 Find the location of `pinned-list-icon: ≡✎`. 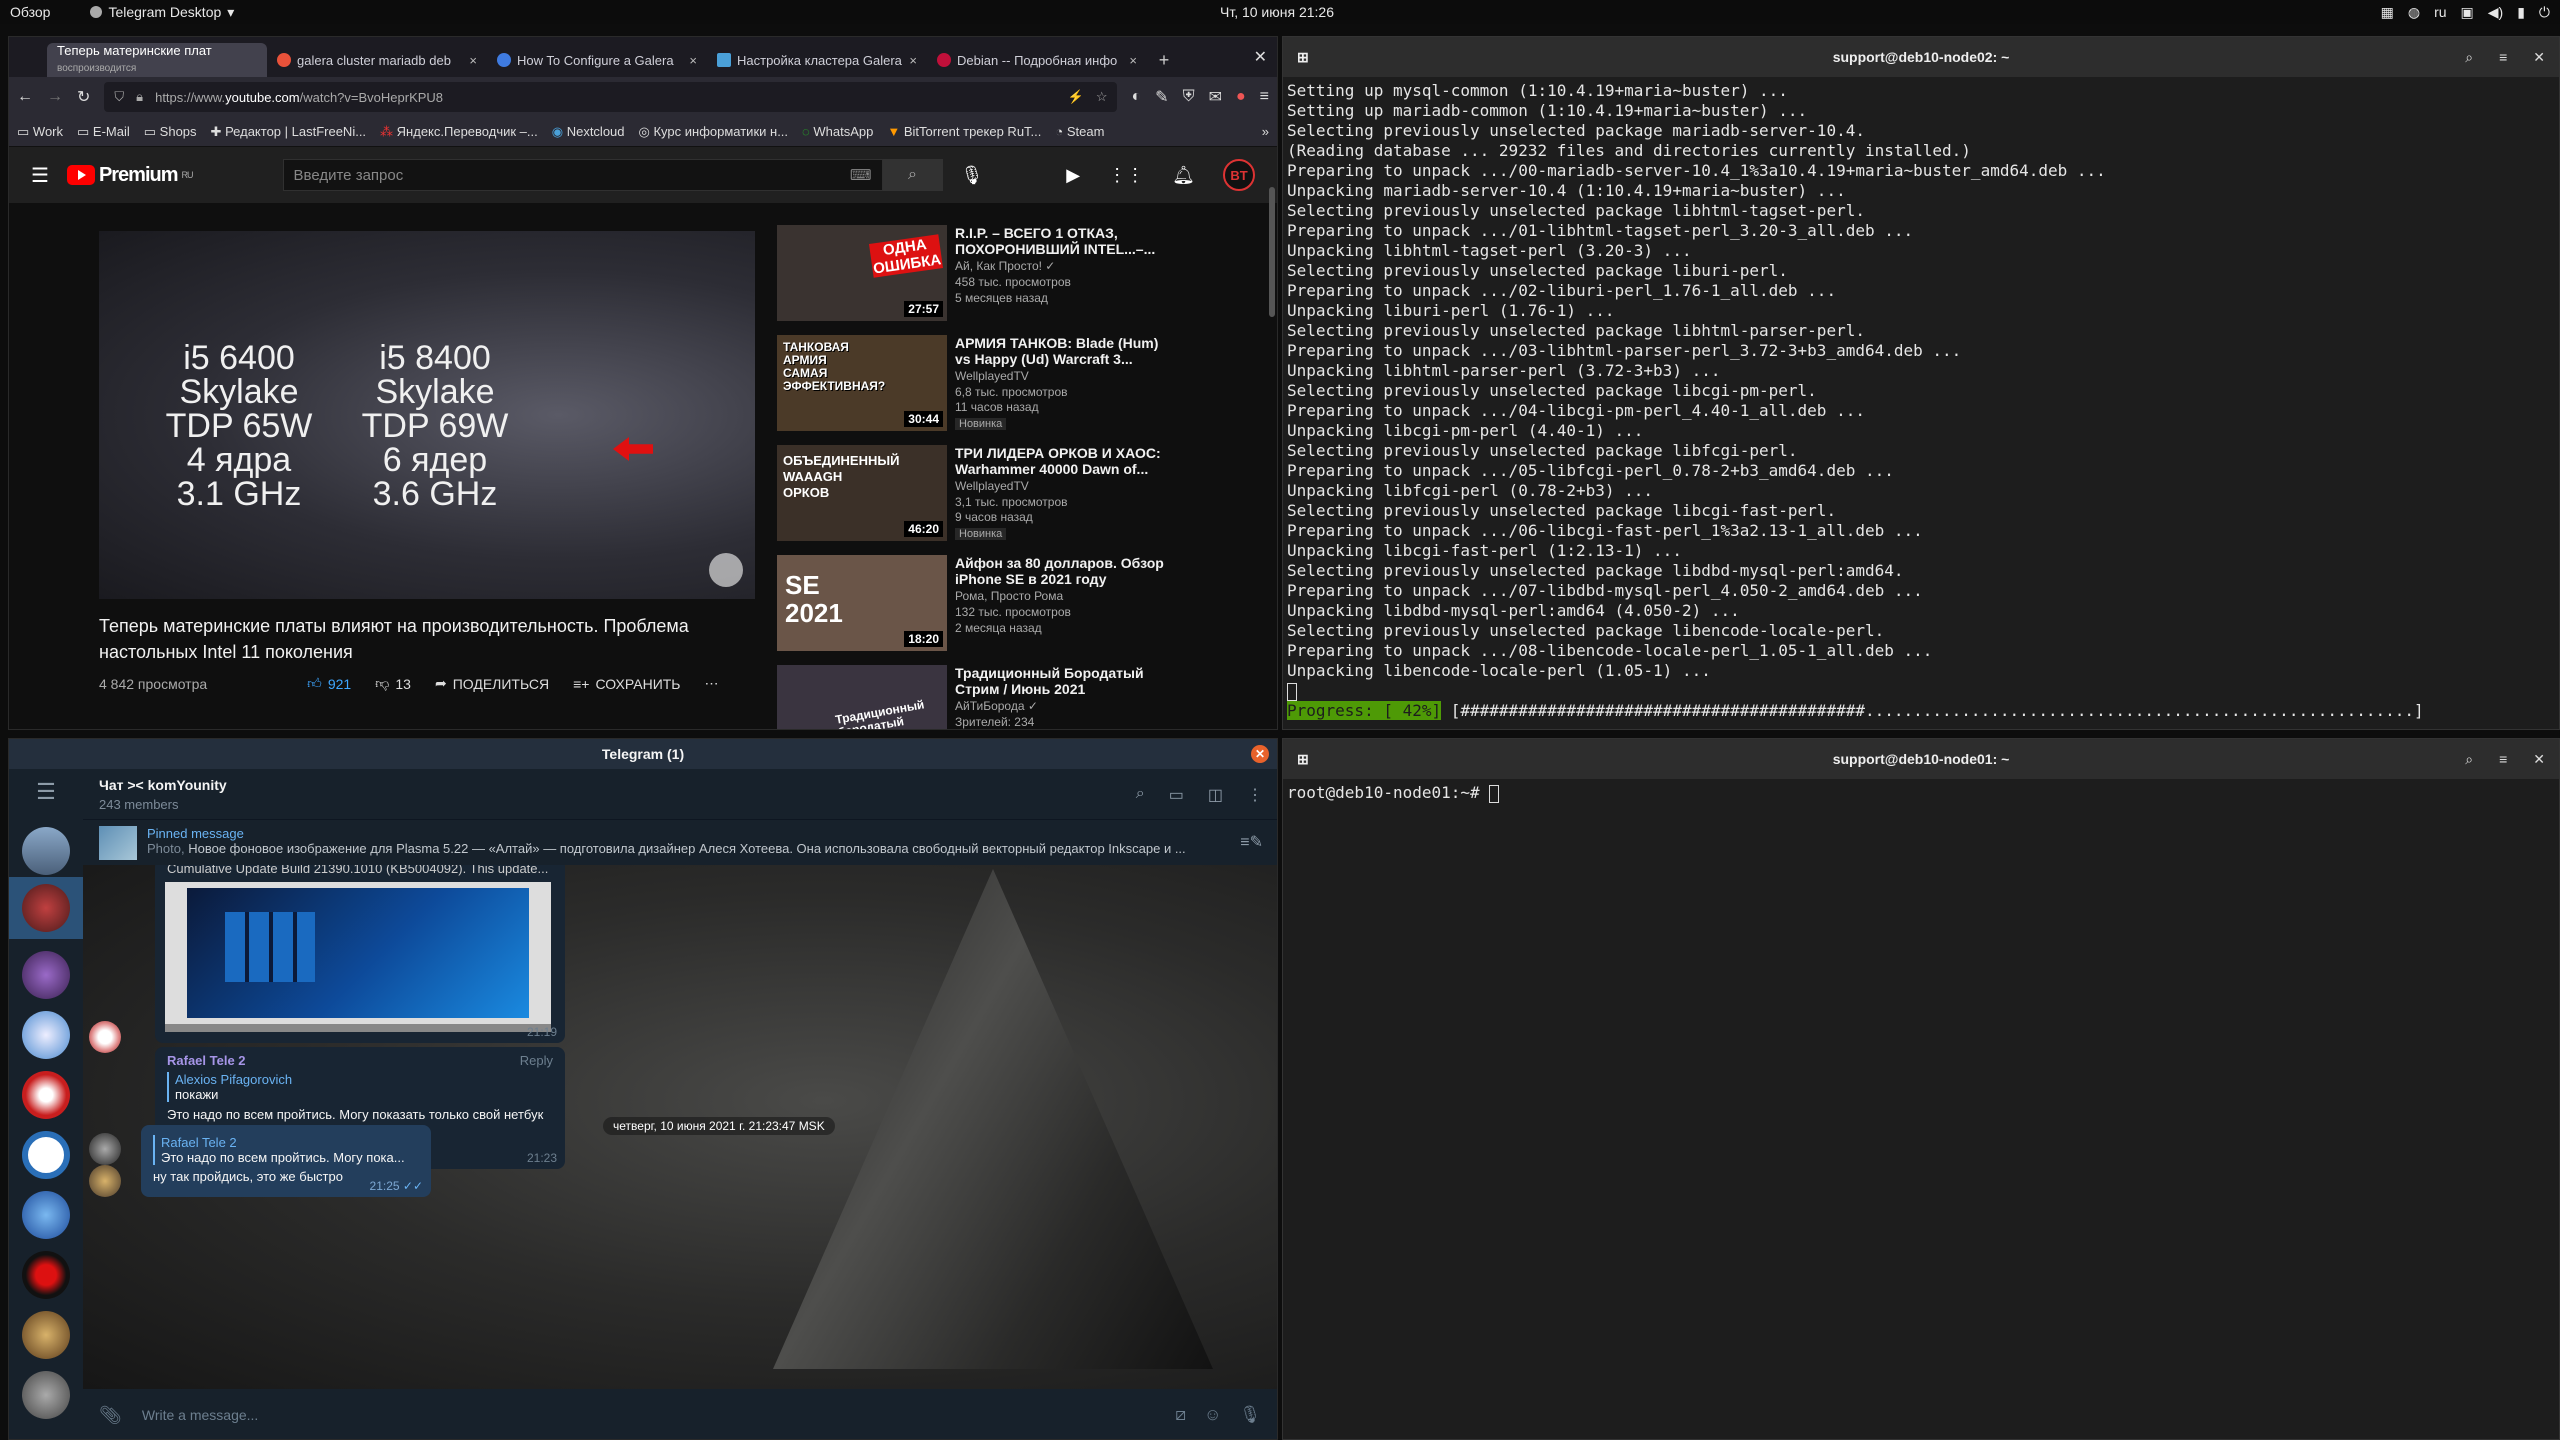

pinned-list-icon: ≡✎ is located at coordinates (1251, 842).